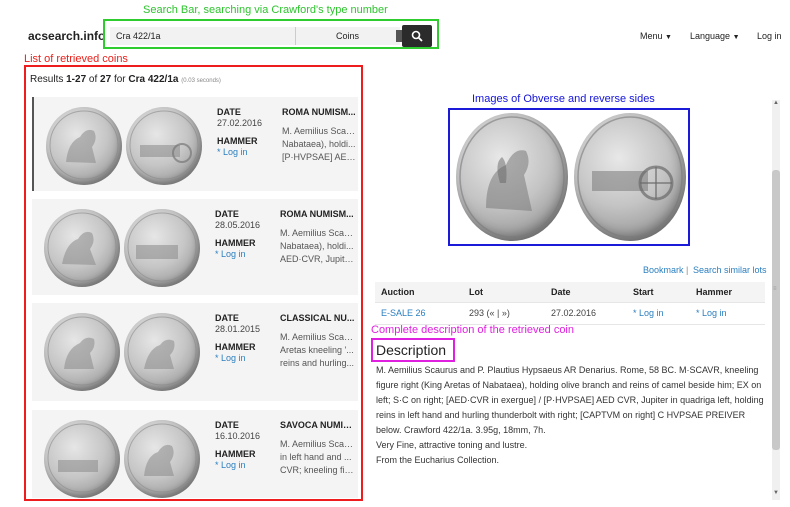 The image size is (790, 507). I want to click on results-prefix: Results, so click(48, 79).